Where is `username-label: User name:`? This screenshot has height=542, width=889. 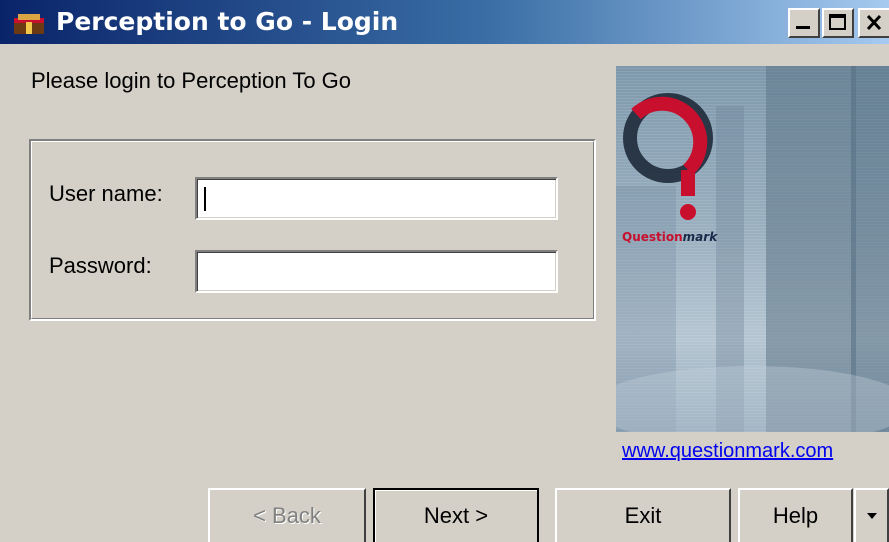
username-label: User name: is located at coordinates (106, 193).